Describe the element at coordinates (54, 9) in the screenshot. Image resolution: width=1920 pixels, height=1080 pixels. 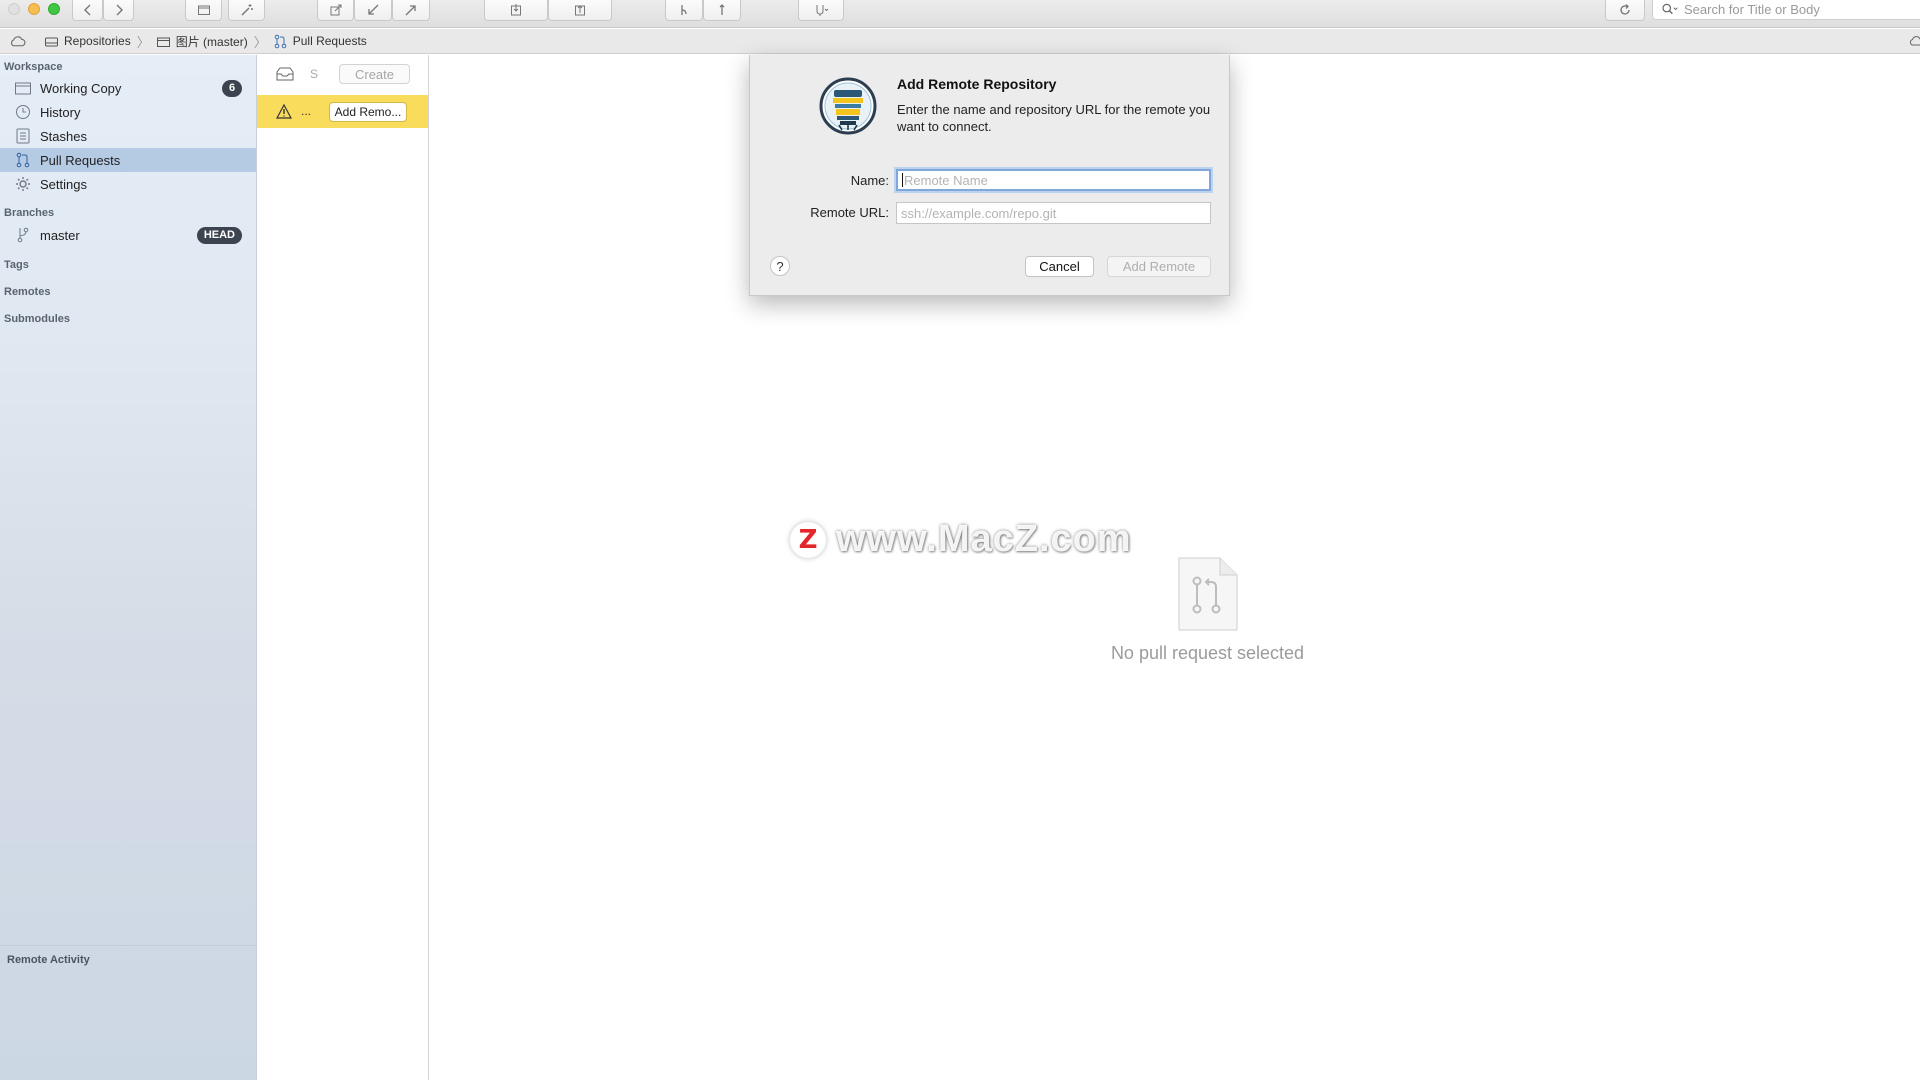
I see `zoom-window-button` at that location.